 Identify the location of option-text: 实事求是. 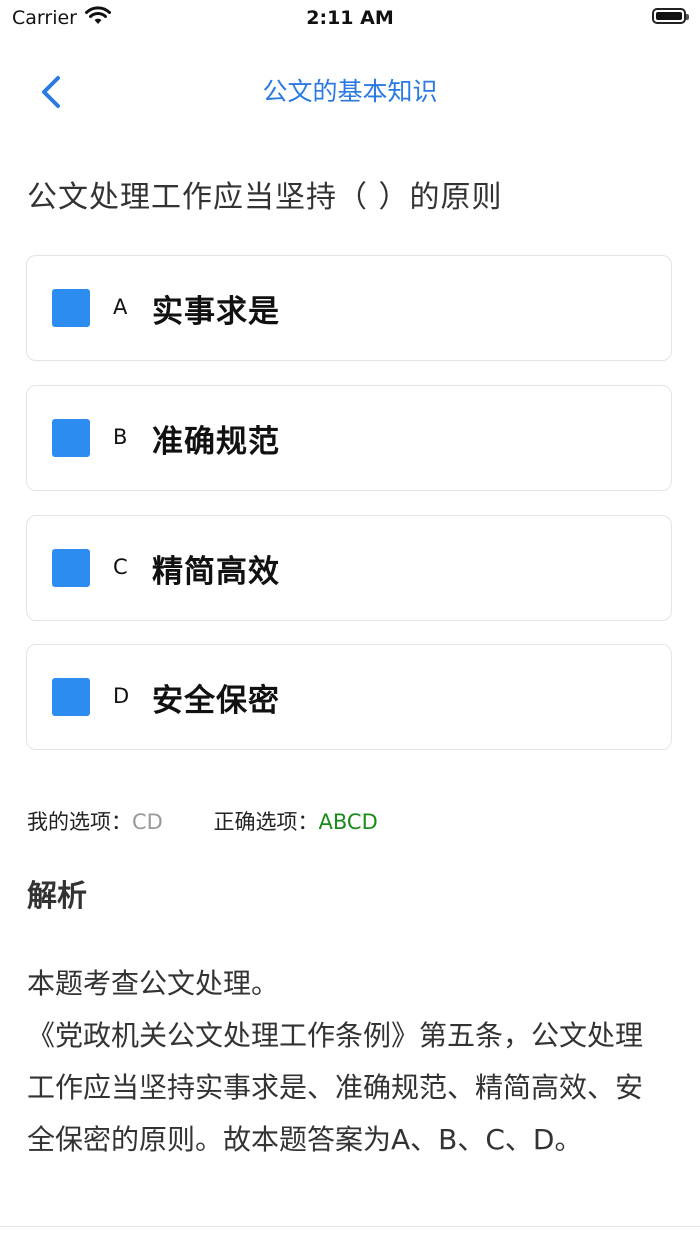
(216, 312).